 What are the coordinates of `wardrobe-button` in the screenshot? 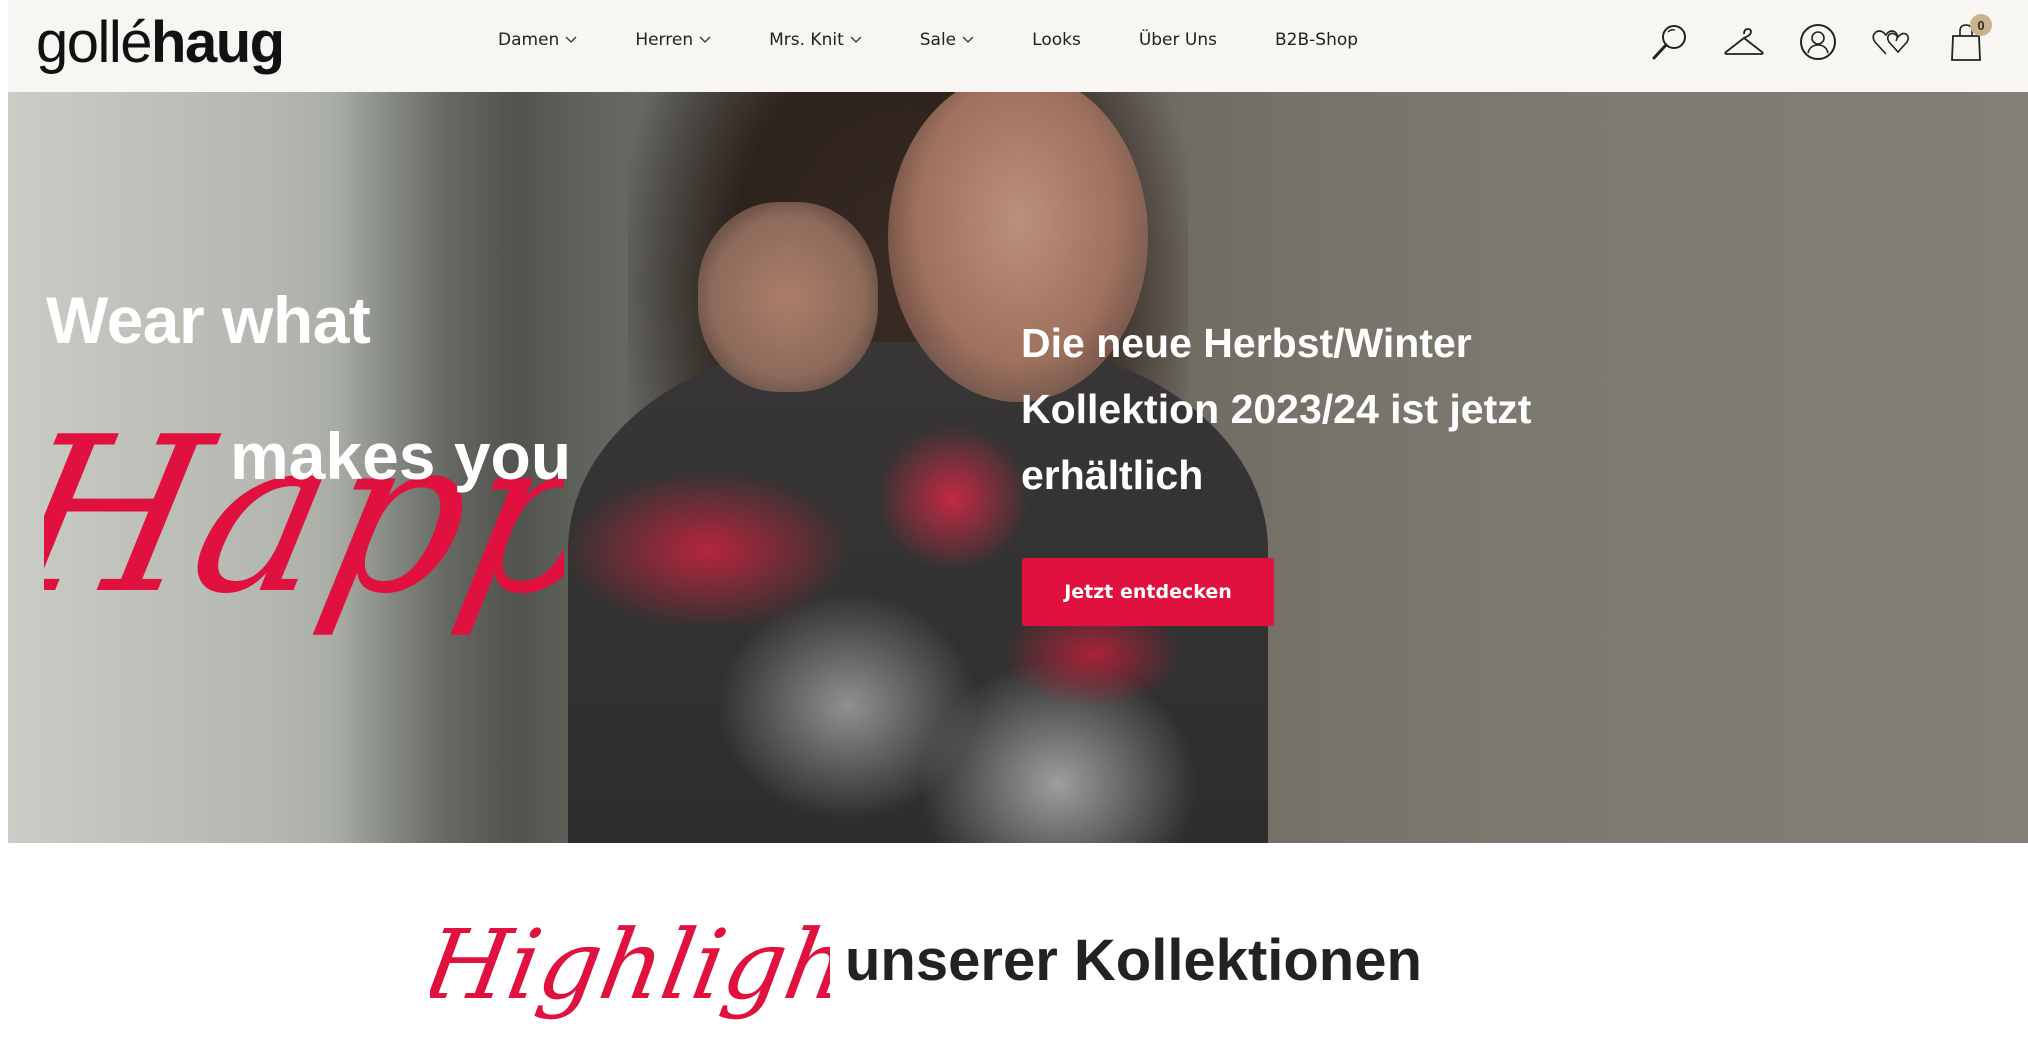 It's located at (1744, 42).